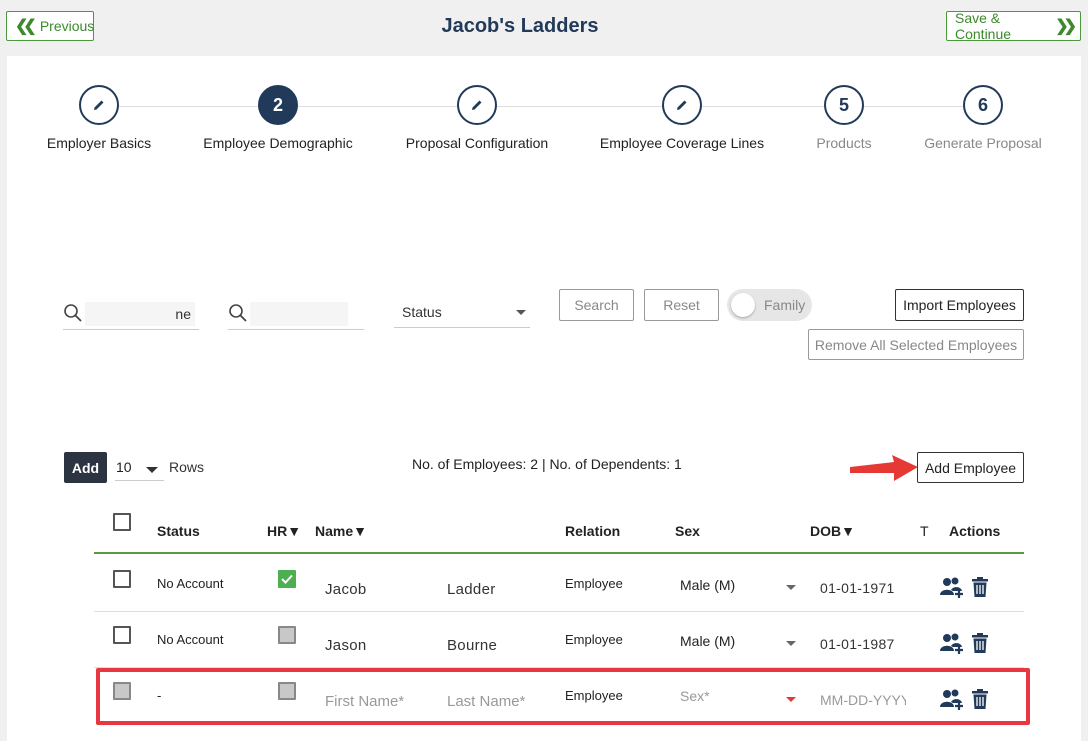  I want to click on page-title: Jacob's Ladders, so click(520, 26).